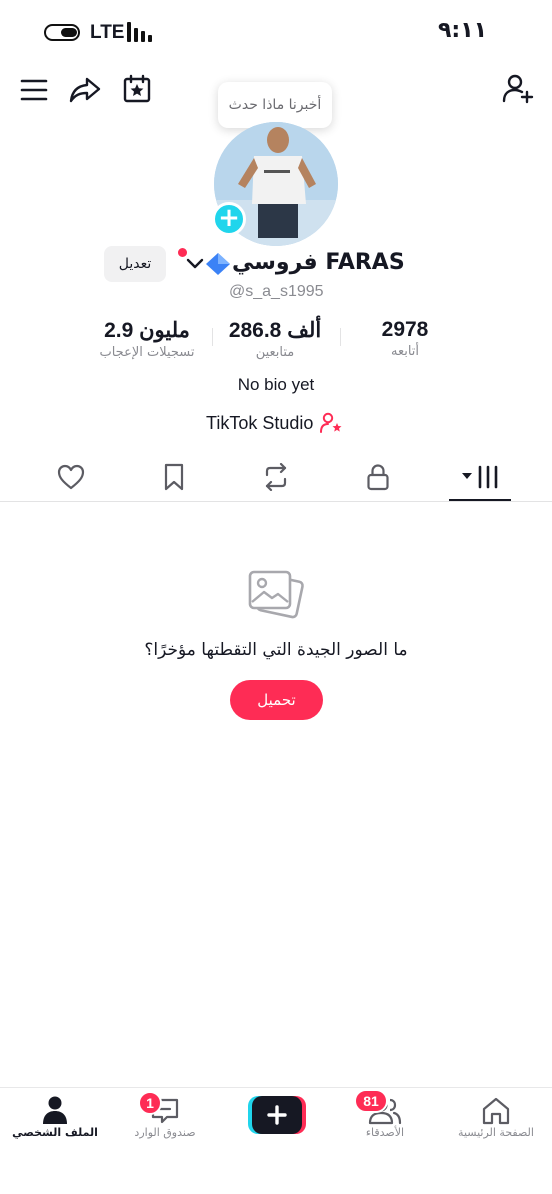 Image resolution: width=552 pixels, height=1194 pixels. Describe the element at coordinates (276, 385) in the screenshot. I see `bio-text: No bio yet` at that location.